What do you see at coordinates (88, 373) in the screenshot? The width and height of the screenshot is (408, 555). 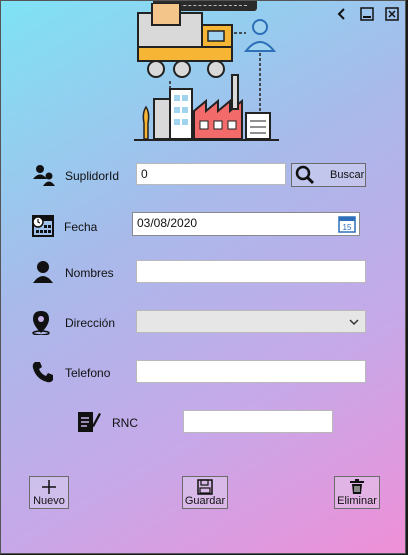 I see `telefono-label: Telefono` at bounding box center [88, 373].